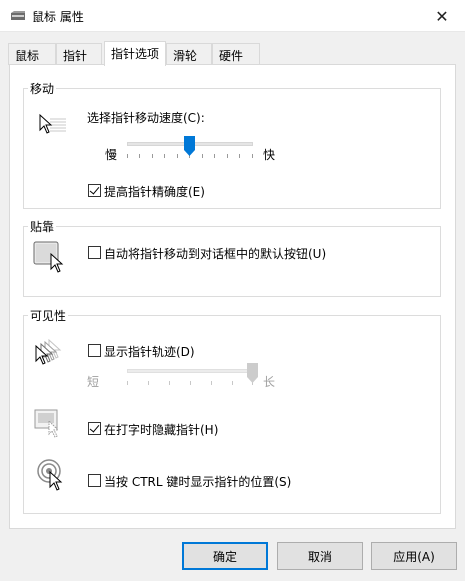 The height and width of the screenshot is (581, 465). I want to click on long-label: 长, so click(269, 382).